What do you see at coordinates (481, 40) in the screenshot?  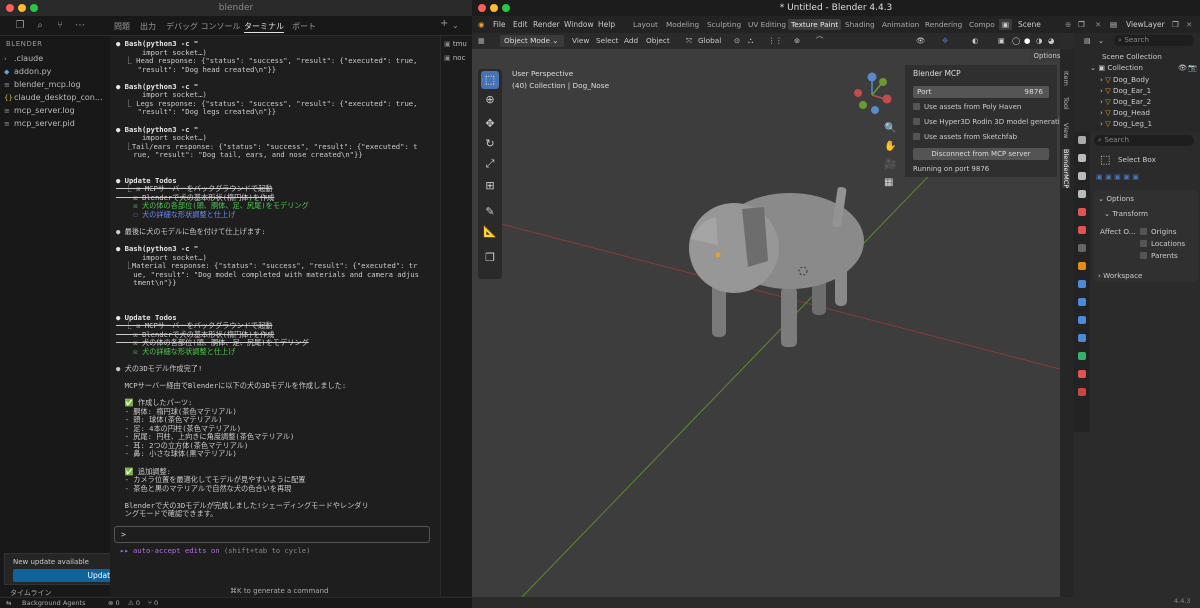 I see `editor-type-icon: ▦` at bounding box center [481, 40].